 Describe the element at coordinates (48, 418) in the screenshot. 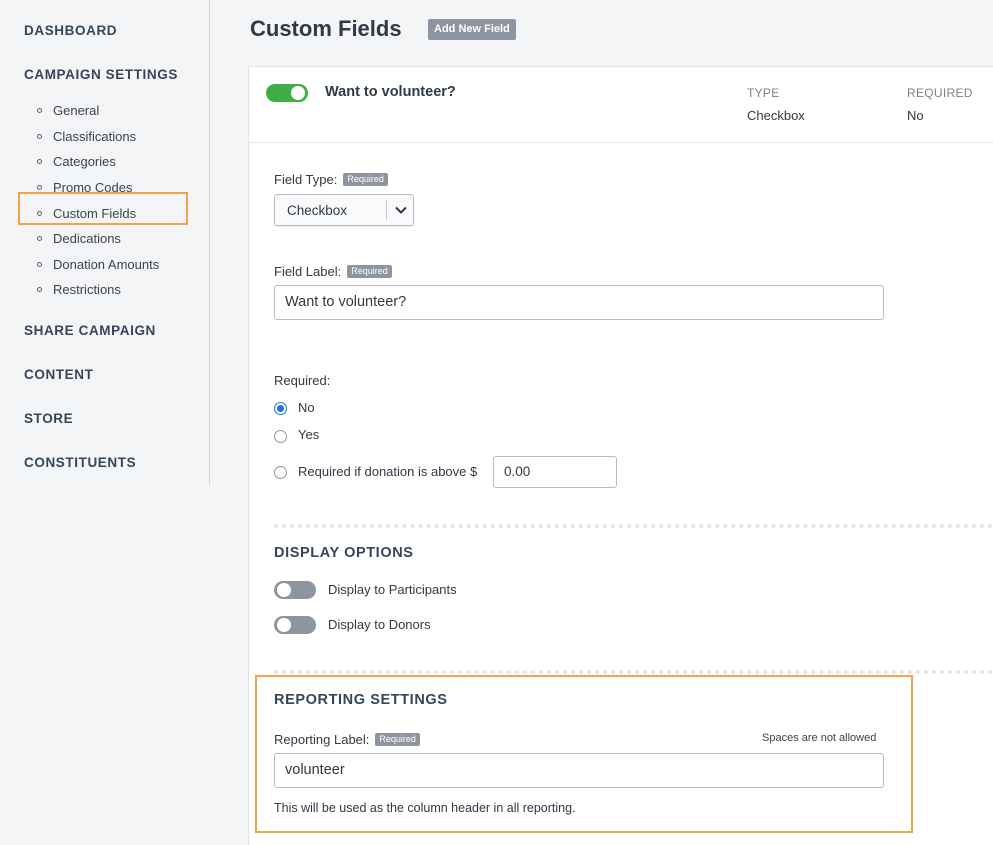

I see `nav-store: STORE` at that location.